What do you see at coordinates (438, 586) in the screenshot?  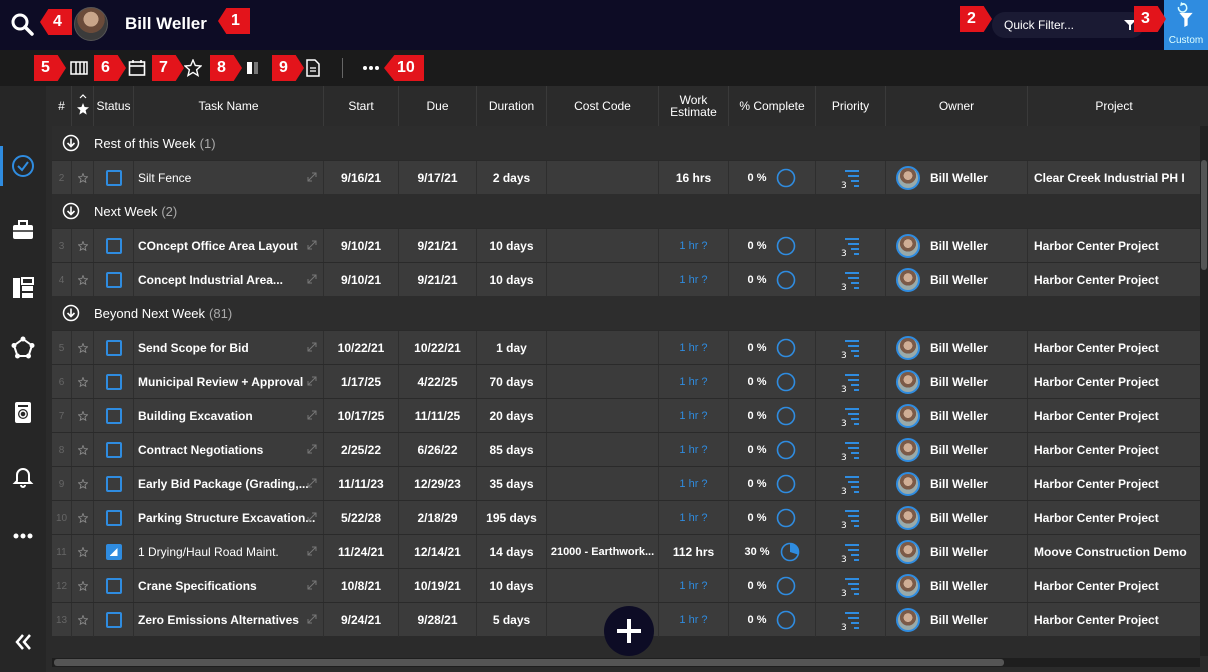 I see `due-date: 10/19/21` at bounding box center [438, 586].